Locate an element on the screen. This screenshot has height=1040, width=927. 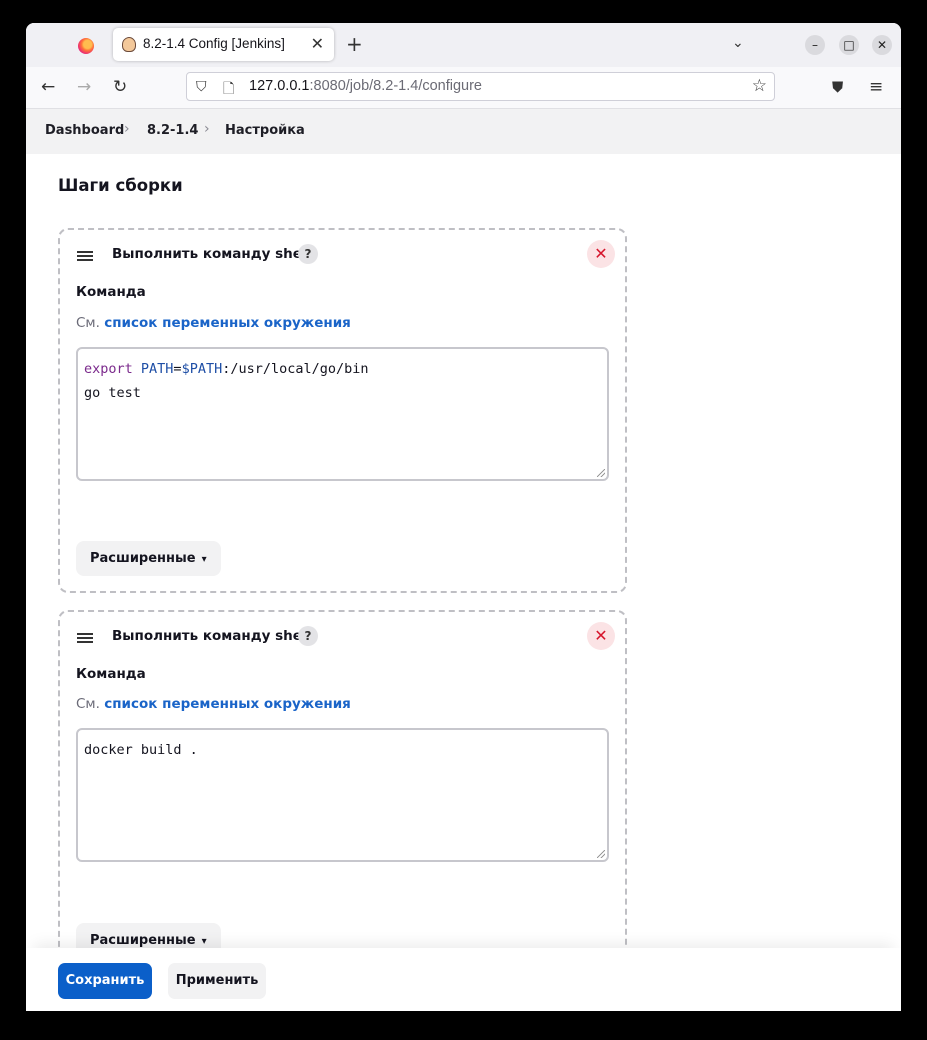
tab-close-icon: ✕ is located at coordinates (317, 43).